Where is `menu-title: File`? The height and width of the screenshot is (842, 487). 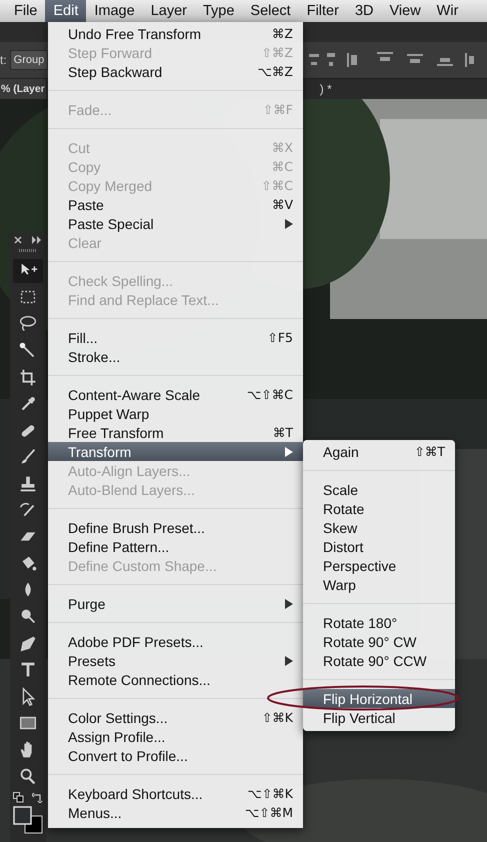
menu-title: File is located at coordinates (26, 11).